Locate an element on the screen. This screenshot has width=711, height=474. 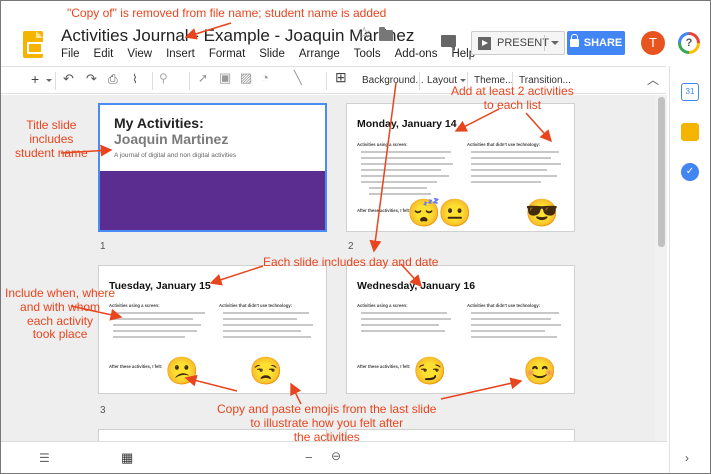
redo-icon: ↷ is located at coordinates (91, 79).